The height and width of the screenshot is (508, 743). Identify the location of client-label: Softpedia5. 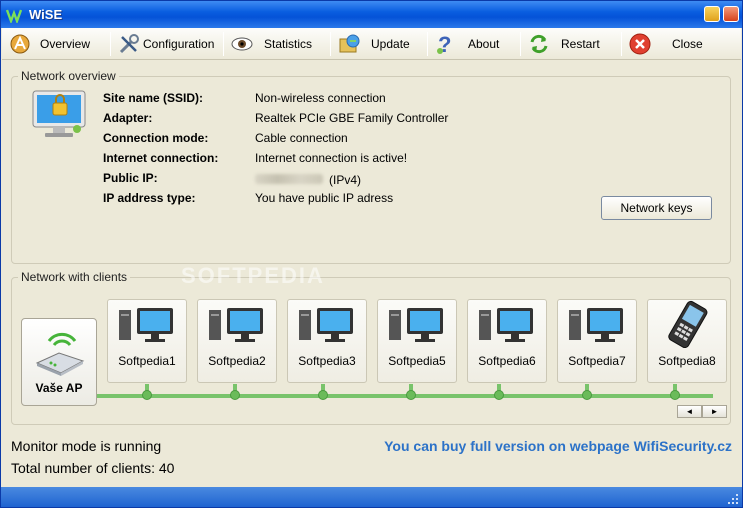
(417, 361).